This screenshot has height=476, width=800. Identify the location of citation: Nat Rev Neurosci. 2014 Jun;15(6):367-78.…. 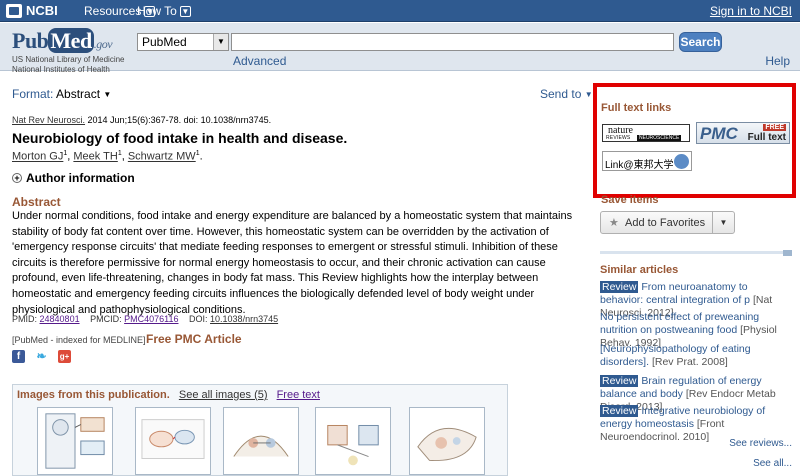
(141, 120).